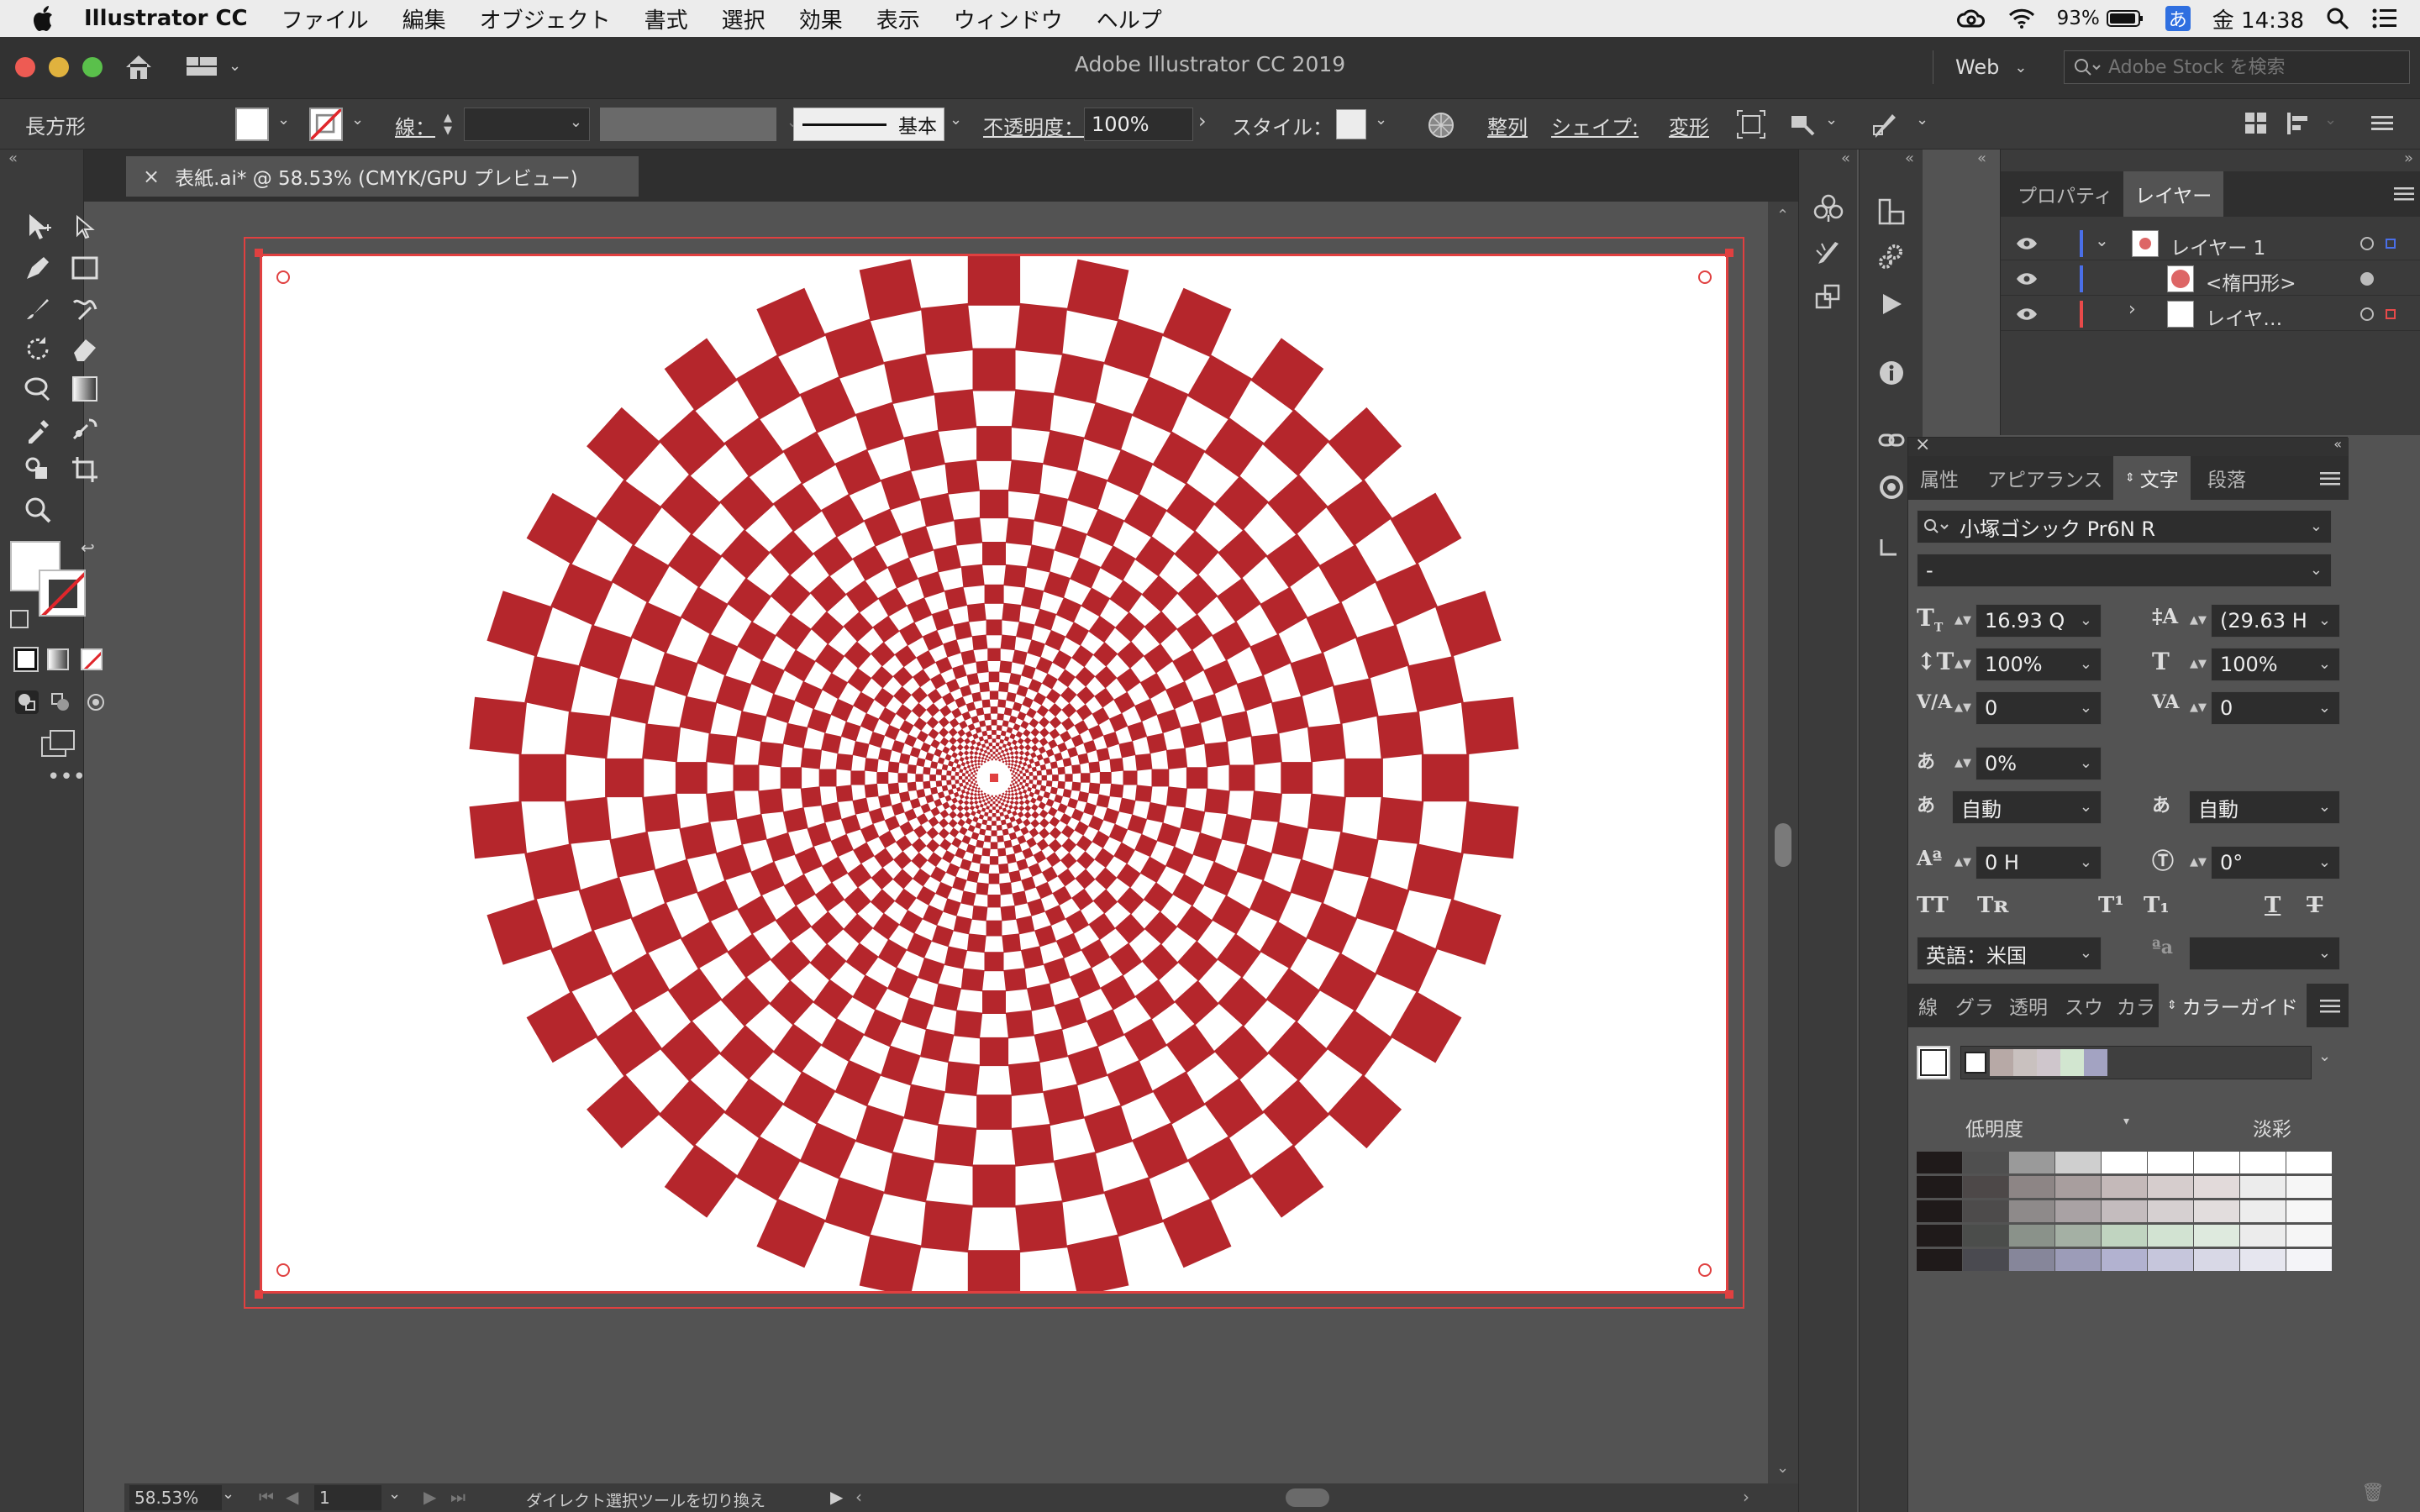  Describe the element at coordinates (37, 389) in the screenshot. I see `width-tool` at that location.